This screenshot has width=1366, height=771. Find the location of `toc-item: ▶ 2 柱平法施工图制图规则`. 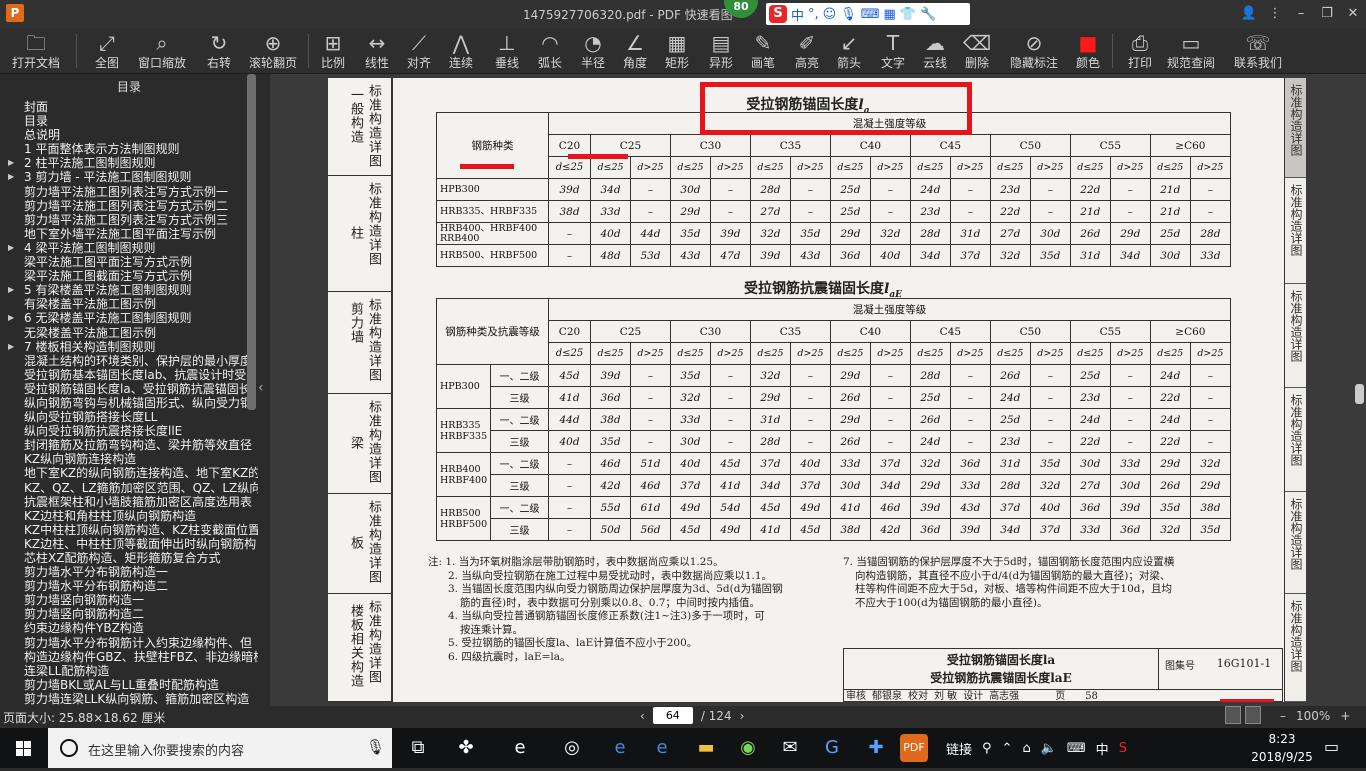

toc-item: ▶ 2 柱平法施工图制图规则 is located at coordinates (129, 163).